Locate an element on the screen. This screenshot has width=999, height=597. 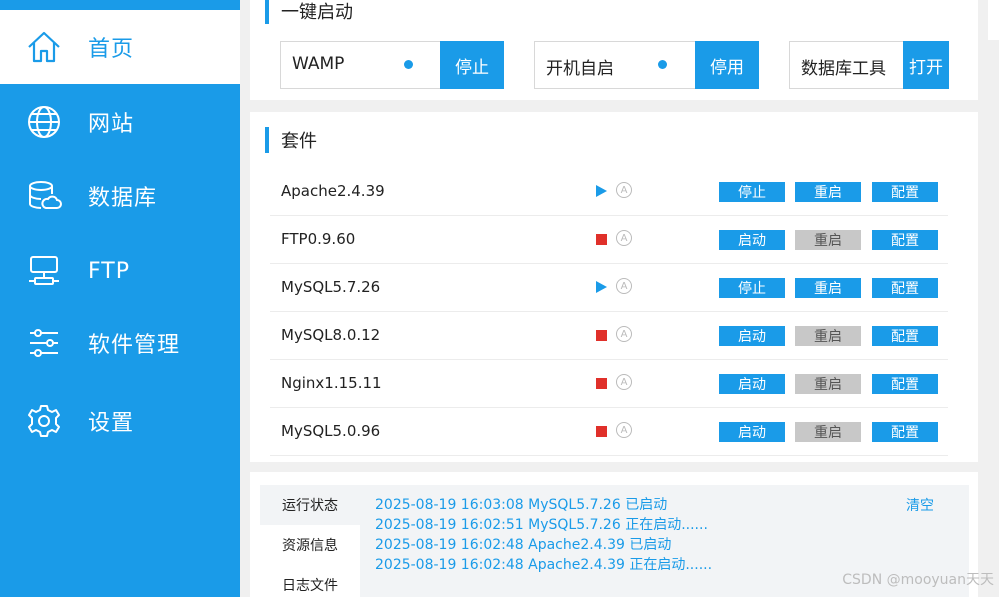
sidebar-item-settings: 设置 is located at coordinates (120, 421).